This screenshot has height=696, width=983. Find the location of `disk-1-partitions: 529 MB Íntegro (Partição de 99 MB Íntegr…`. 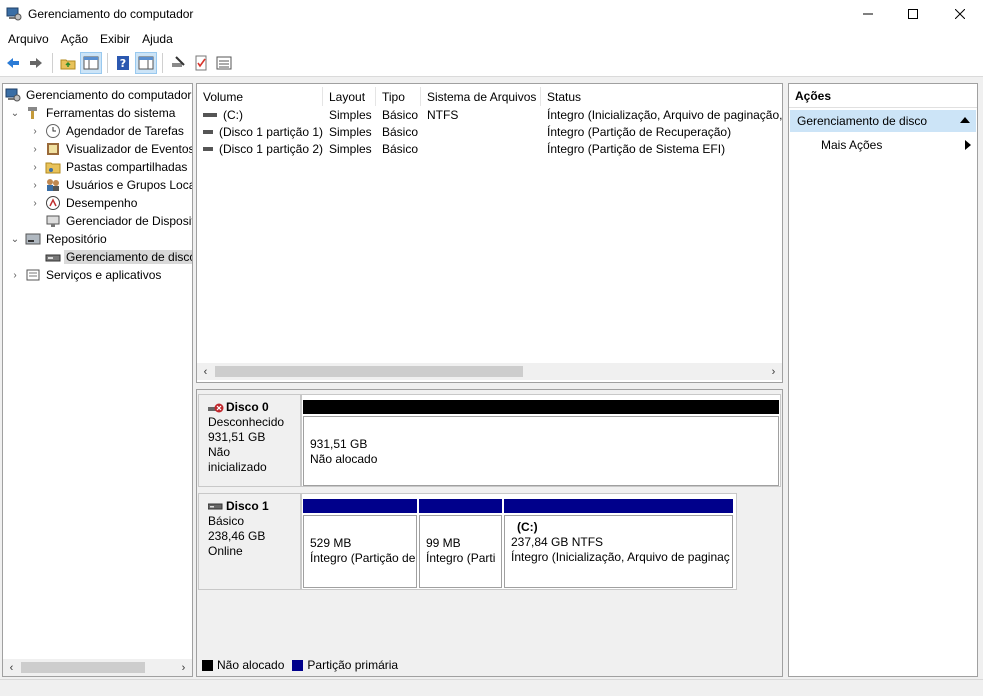

disk-1-partitions: 529 MB Íntegro (Partição de 99 MB Íntegr… is located at coordinates (519, 541).